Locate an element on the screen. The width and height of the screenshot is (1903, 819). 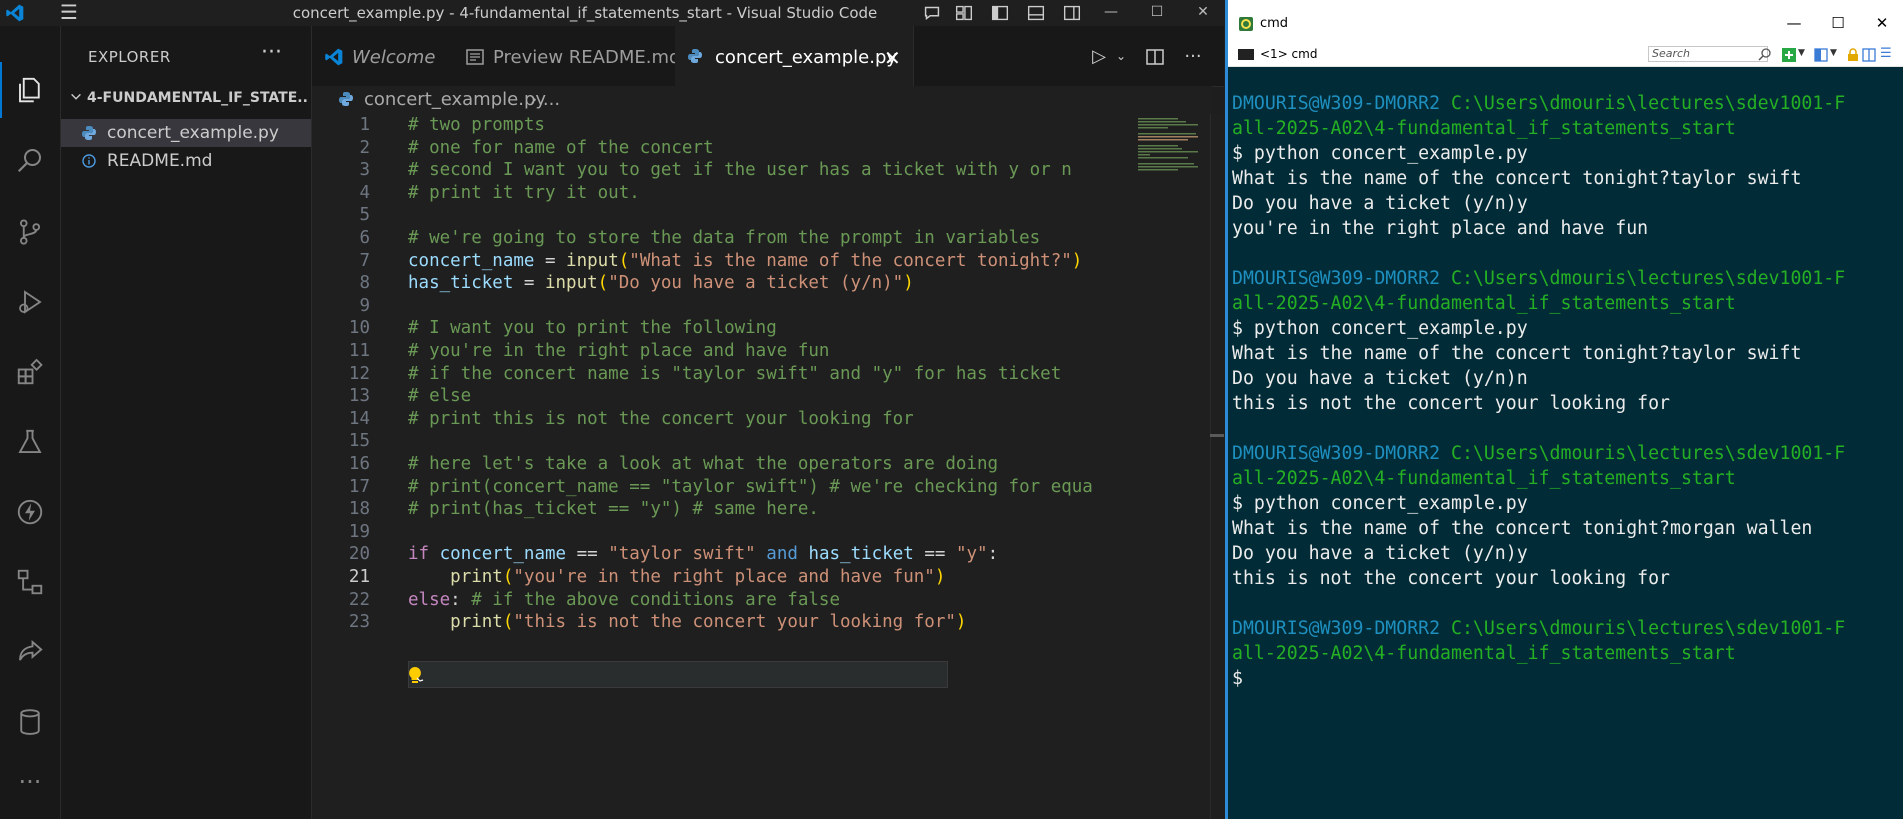
cmd-tab-label: <1> cmd is located at coordinates (1289, 54).